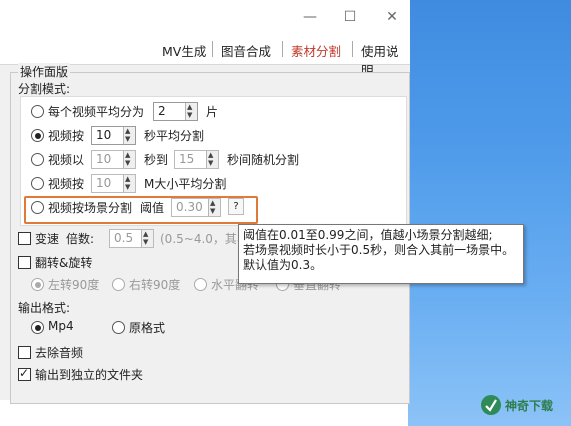 This screenshot has height=426, width=571. What do you see at coordinates (212, 112) in the screenshot?
I see `split-option-suffix: 片` at bounding box center [212, 112].